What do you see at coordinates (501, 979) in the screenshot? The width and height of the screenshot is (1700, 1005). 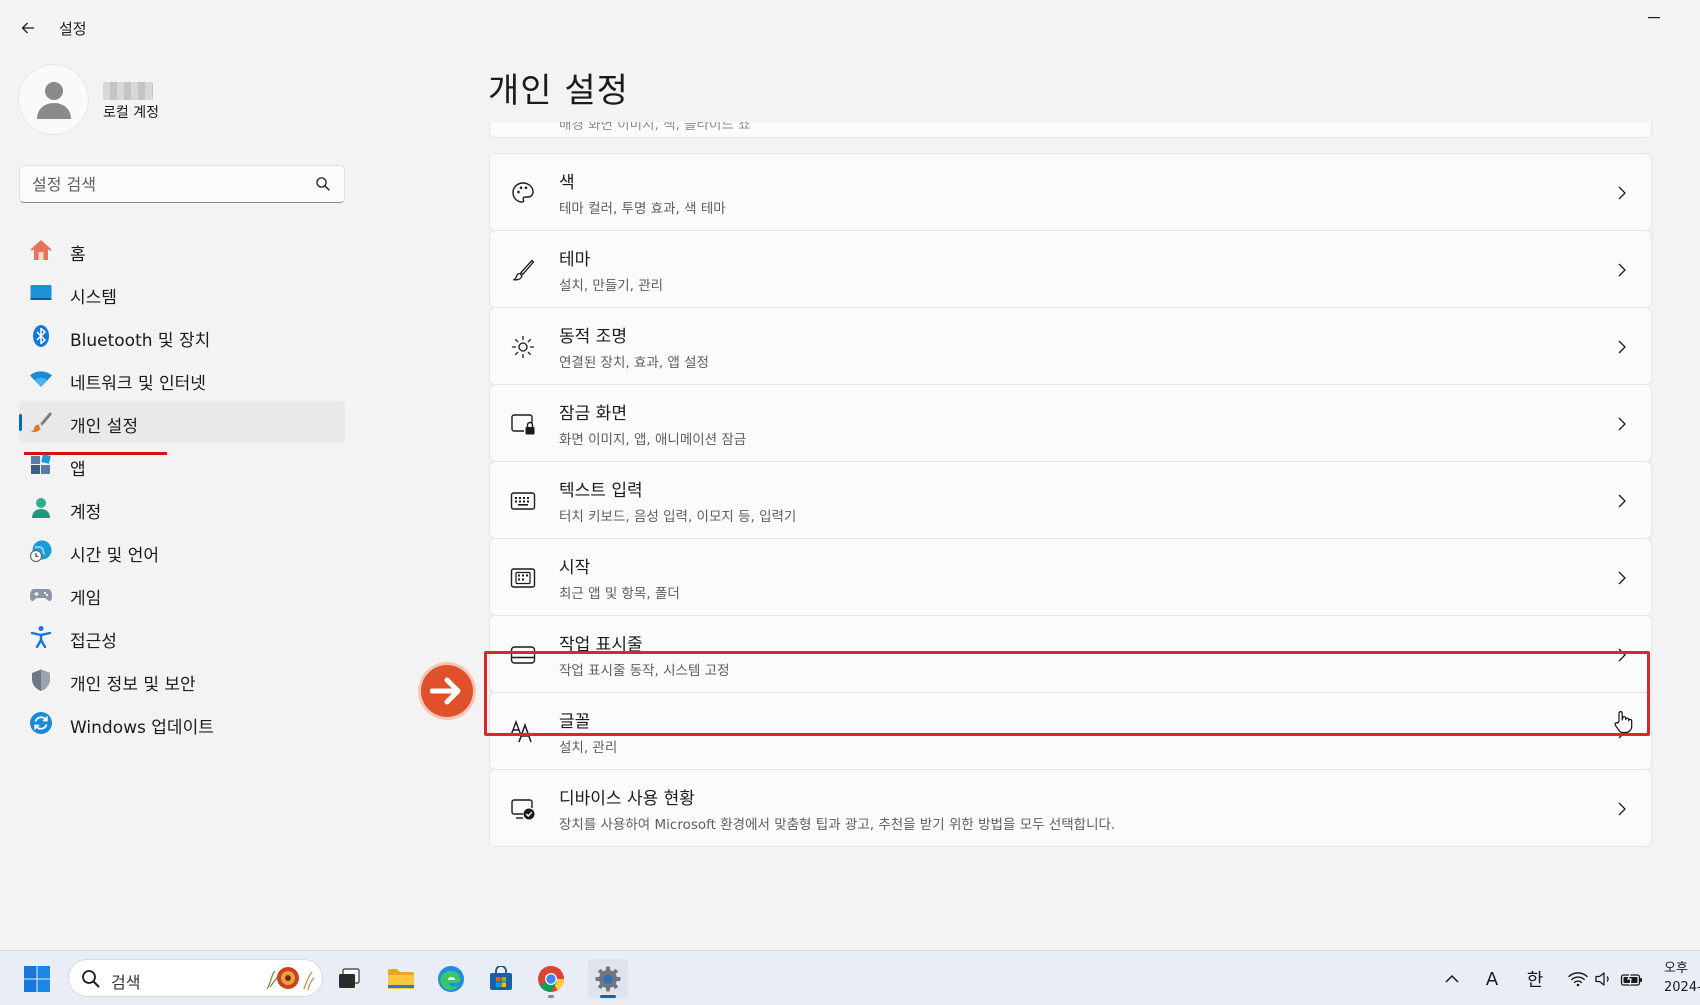 I see `microsoft-store-button` at bounding box center [501, 979].